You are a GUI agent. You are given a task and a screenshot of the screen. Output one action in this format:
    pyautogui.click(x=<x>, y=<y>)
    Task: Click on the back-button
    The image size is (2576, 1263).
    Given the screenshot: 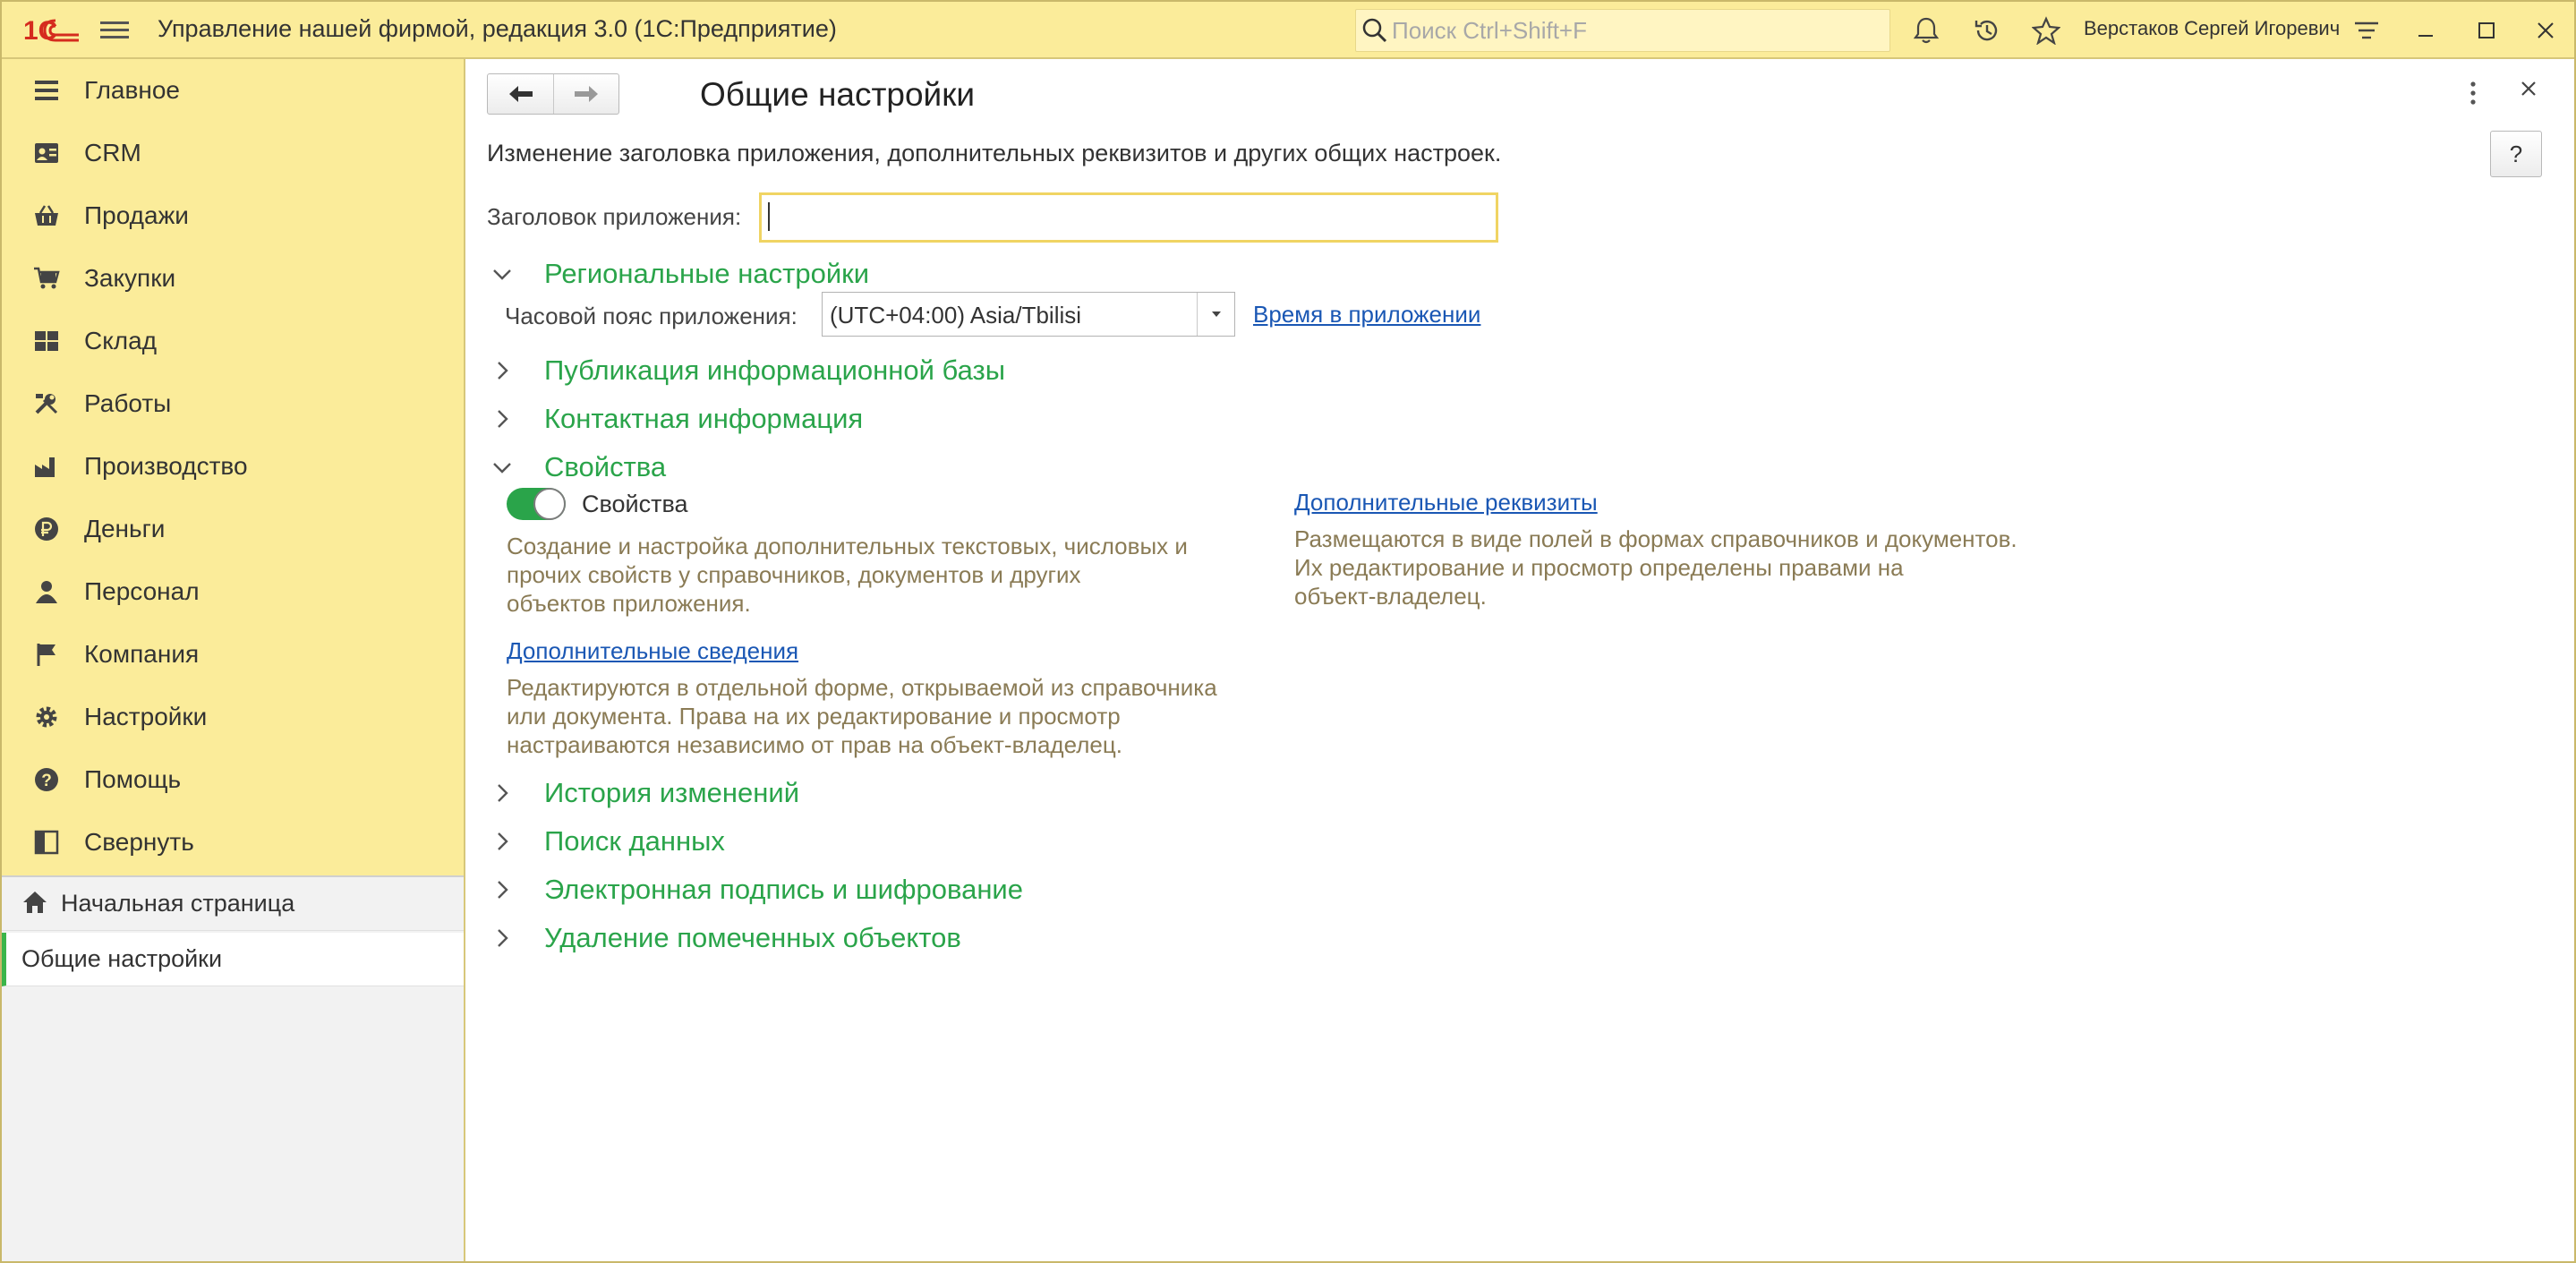 What is the action you would take?
    pyautogui.click(x=520, y=94)
    